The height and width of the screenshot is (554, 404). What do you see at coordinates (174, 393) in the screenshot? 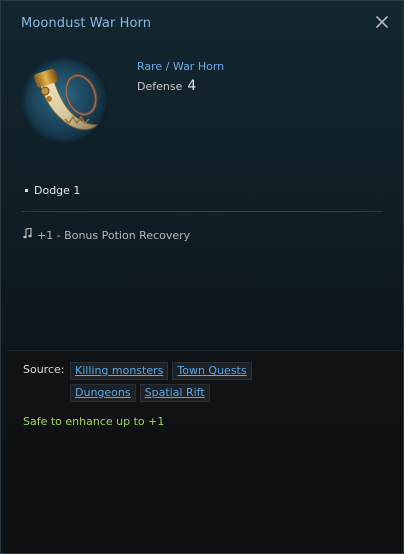
I see `source-tag-spatial-rift: Spatial Rift` at bounding box center [174, 393].